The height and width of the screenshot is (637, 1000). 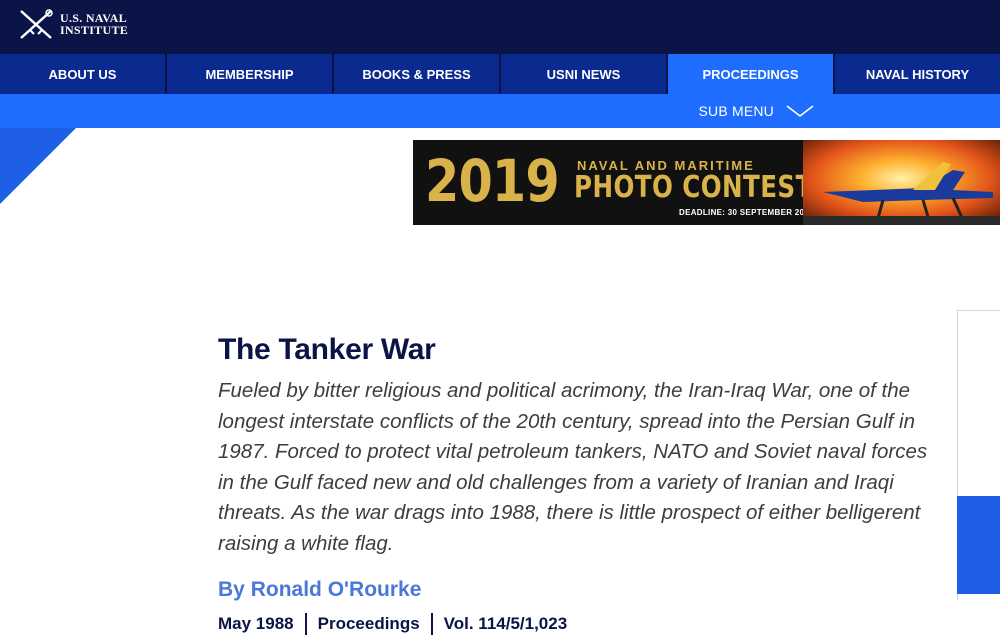 I want to click on meta-publication: Proceedings, so click(x=369, y=624).